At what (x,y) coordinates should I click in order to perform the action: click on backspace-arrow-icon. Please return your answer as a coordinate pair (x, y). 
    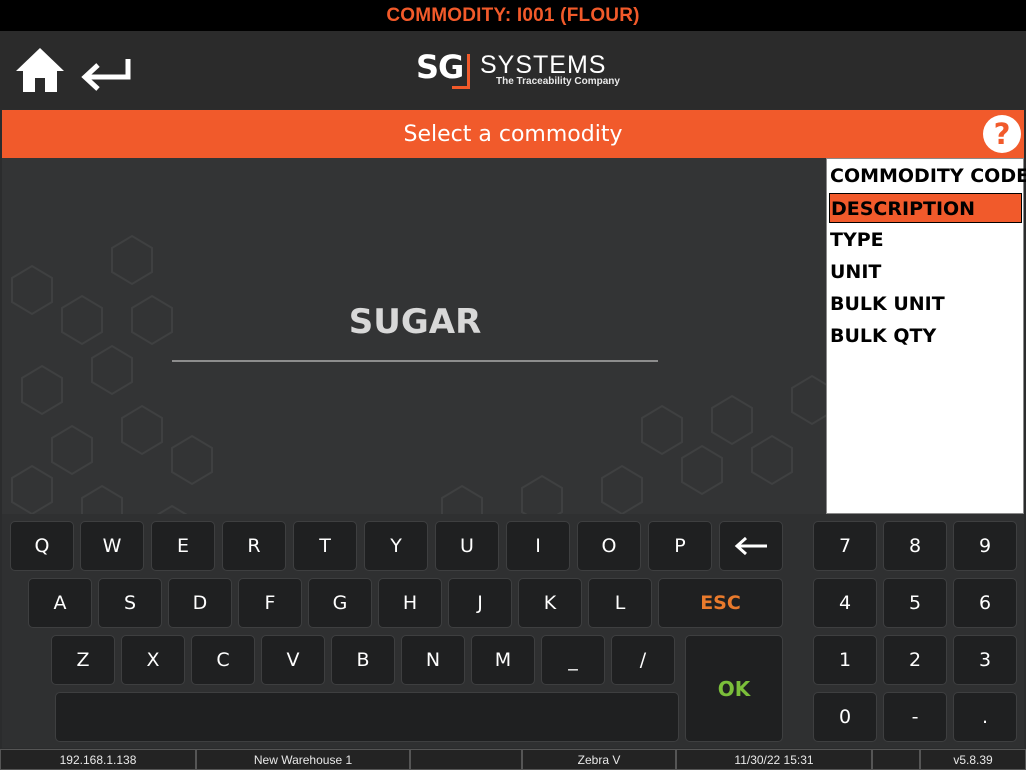
    Looking at the image, I should click on (750, 546).